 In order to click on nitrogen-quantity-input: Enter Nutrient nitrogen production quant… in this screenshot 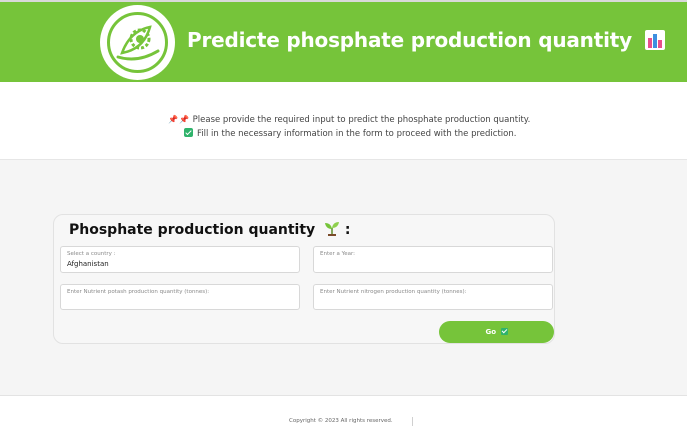, I will do `click(433, 297)`.